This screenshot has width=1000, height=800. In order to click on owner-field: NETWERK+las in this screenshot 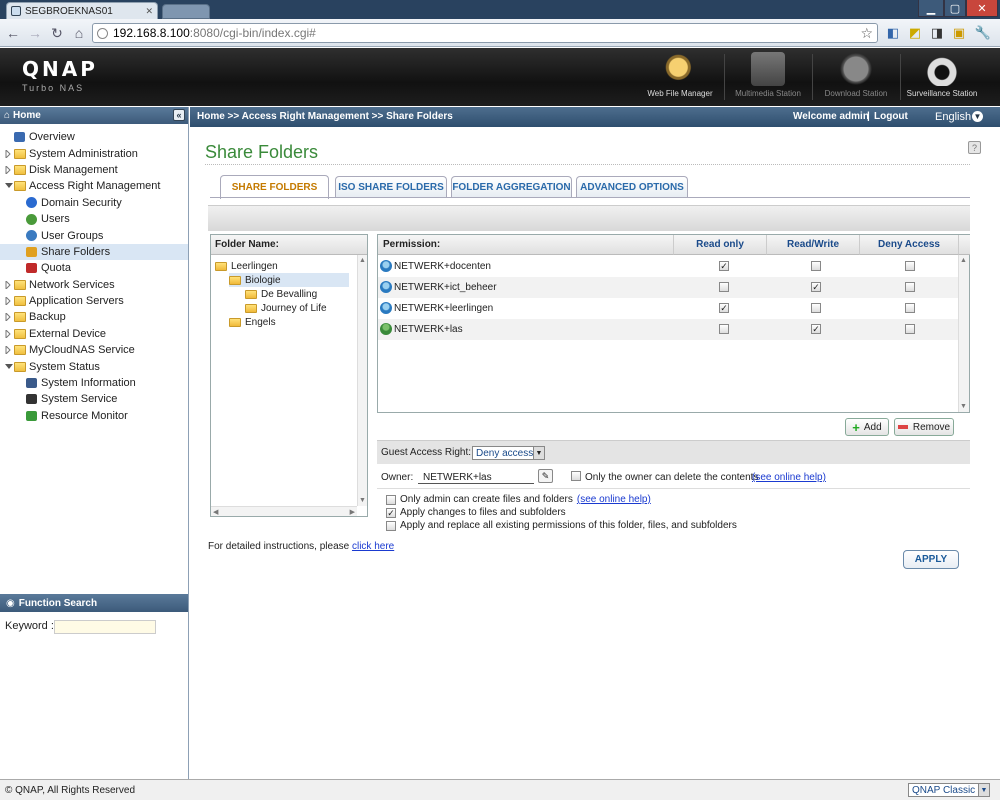, I will do `click(476, 478)`.